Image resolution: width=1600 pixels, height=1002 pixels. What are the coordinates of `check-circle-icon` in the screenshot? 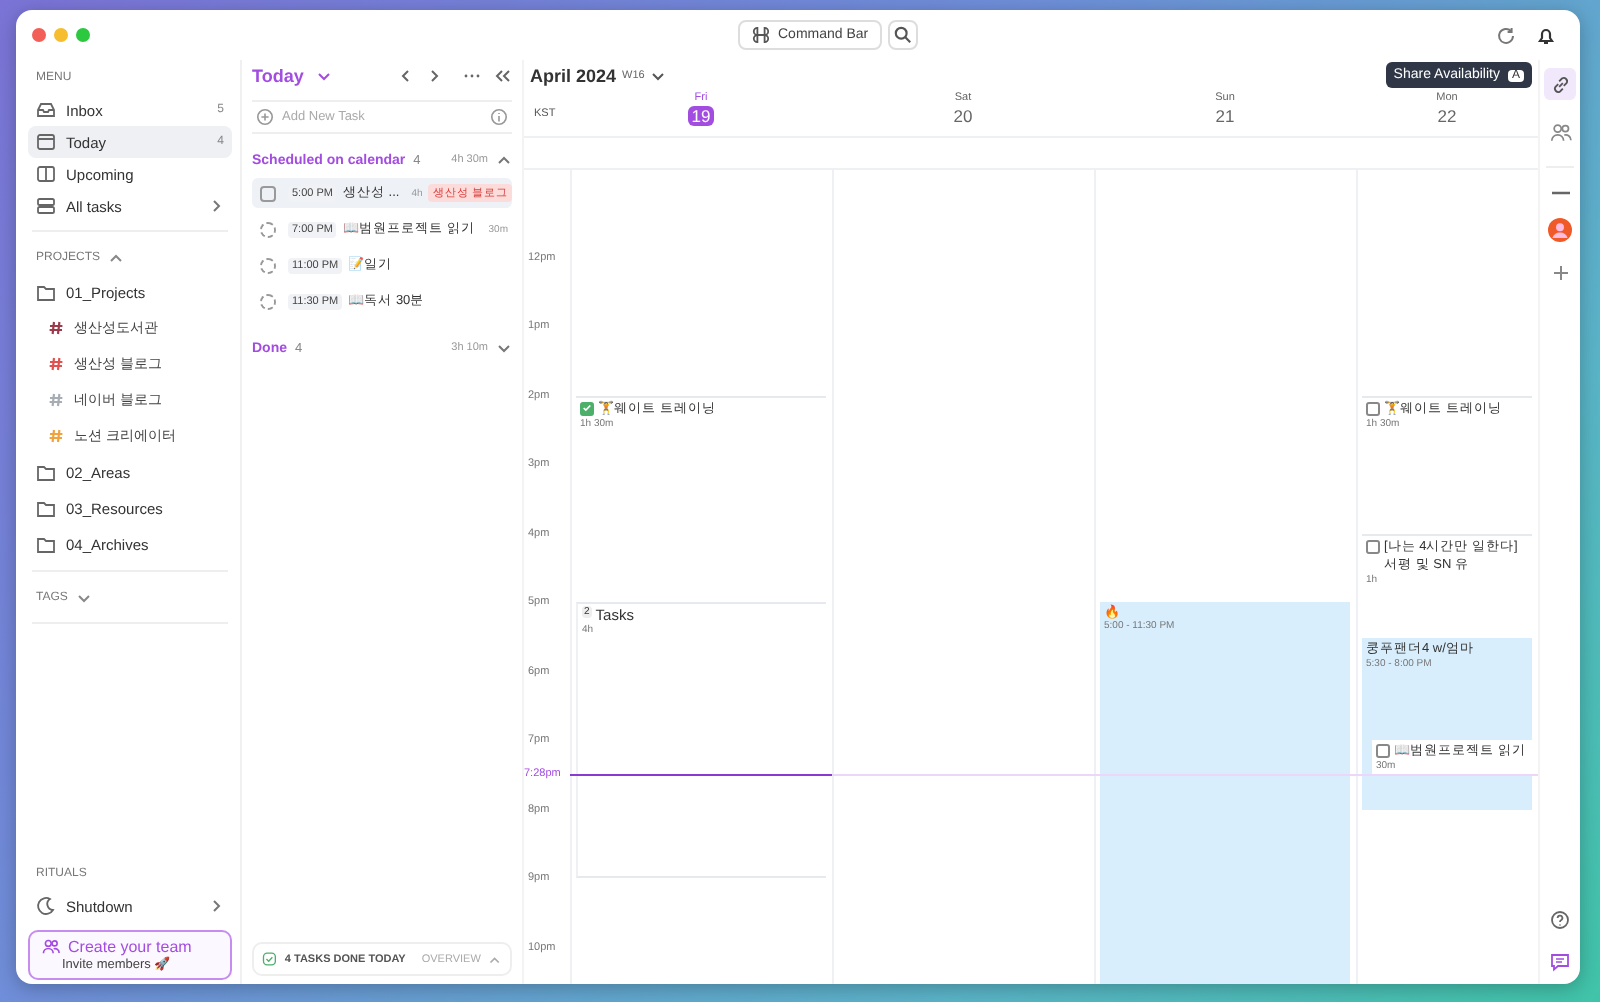 It's located at (269, 959).